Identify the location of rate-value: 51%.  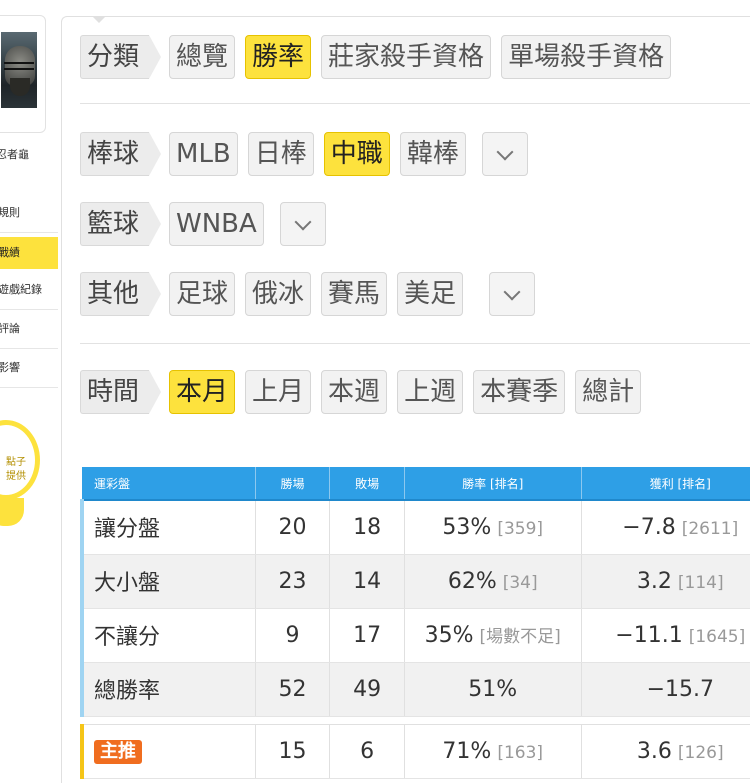
(493, 689).